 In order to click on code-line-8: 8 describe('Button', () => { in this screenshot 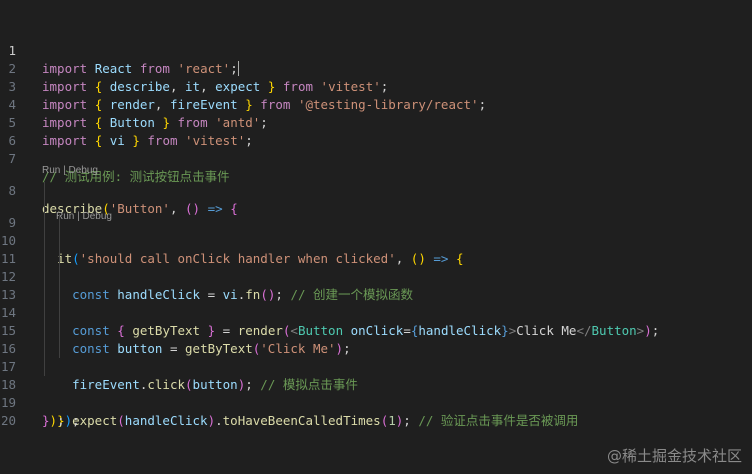, I will do `click(376, 190)`.